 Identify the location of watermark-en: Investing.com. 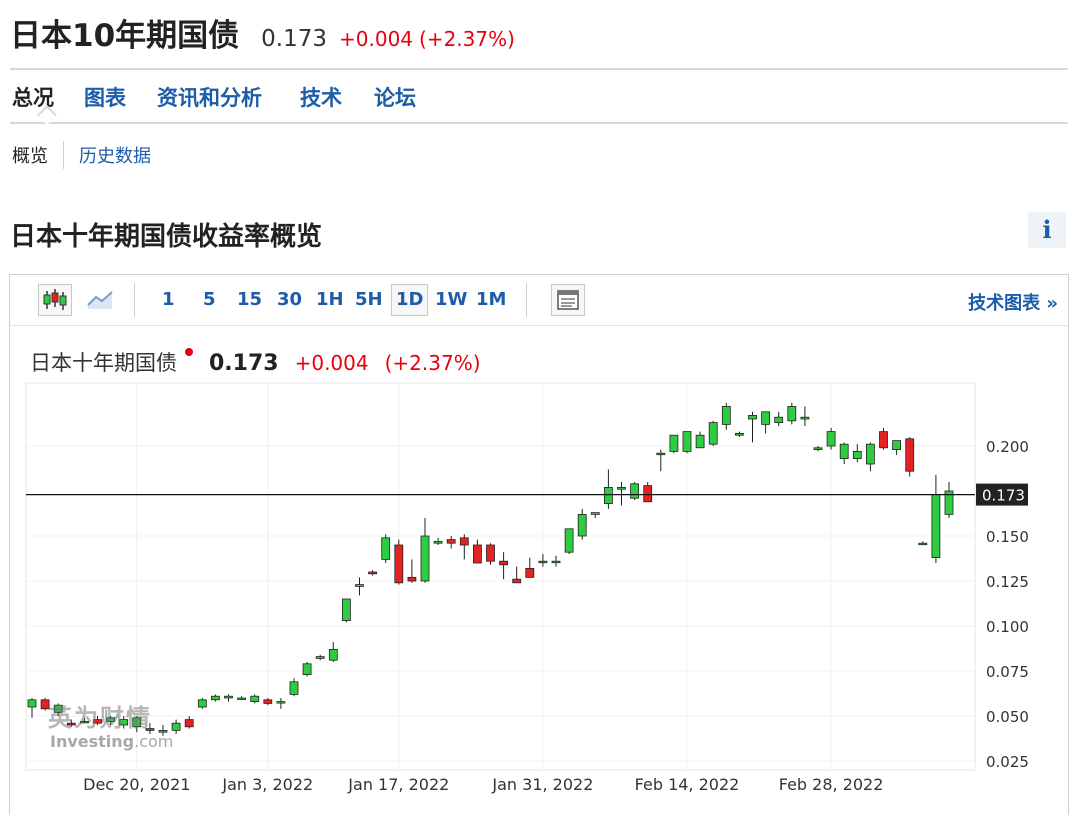
(111, 741).